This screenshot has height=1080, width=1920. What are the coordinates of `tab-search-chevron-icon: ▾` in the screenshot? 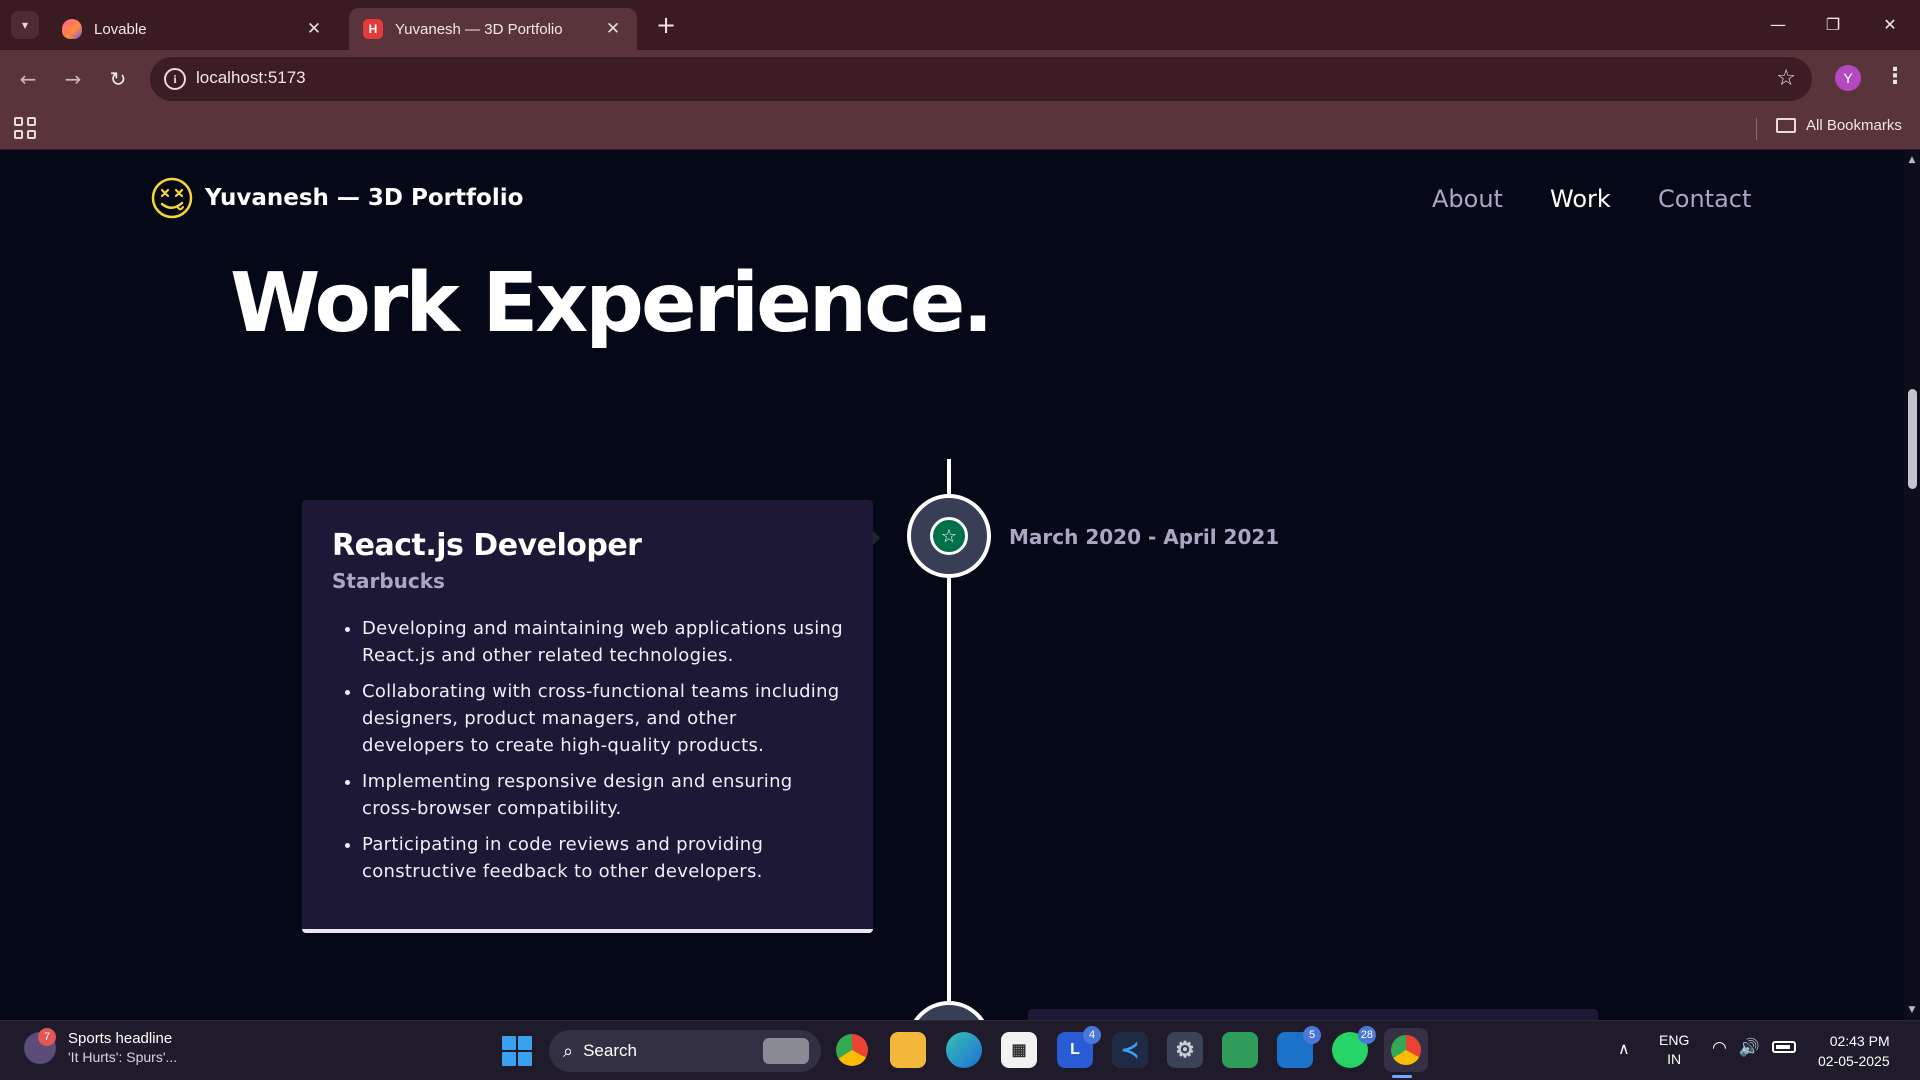 It's located at (25, 25).